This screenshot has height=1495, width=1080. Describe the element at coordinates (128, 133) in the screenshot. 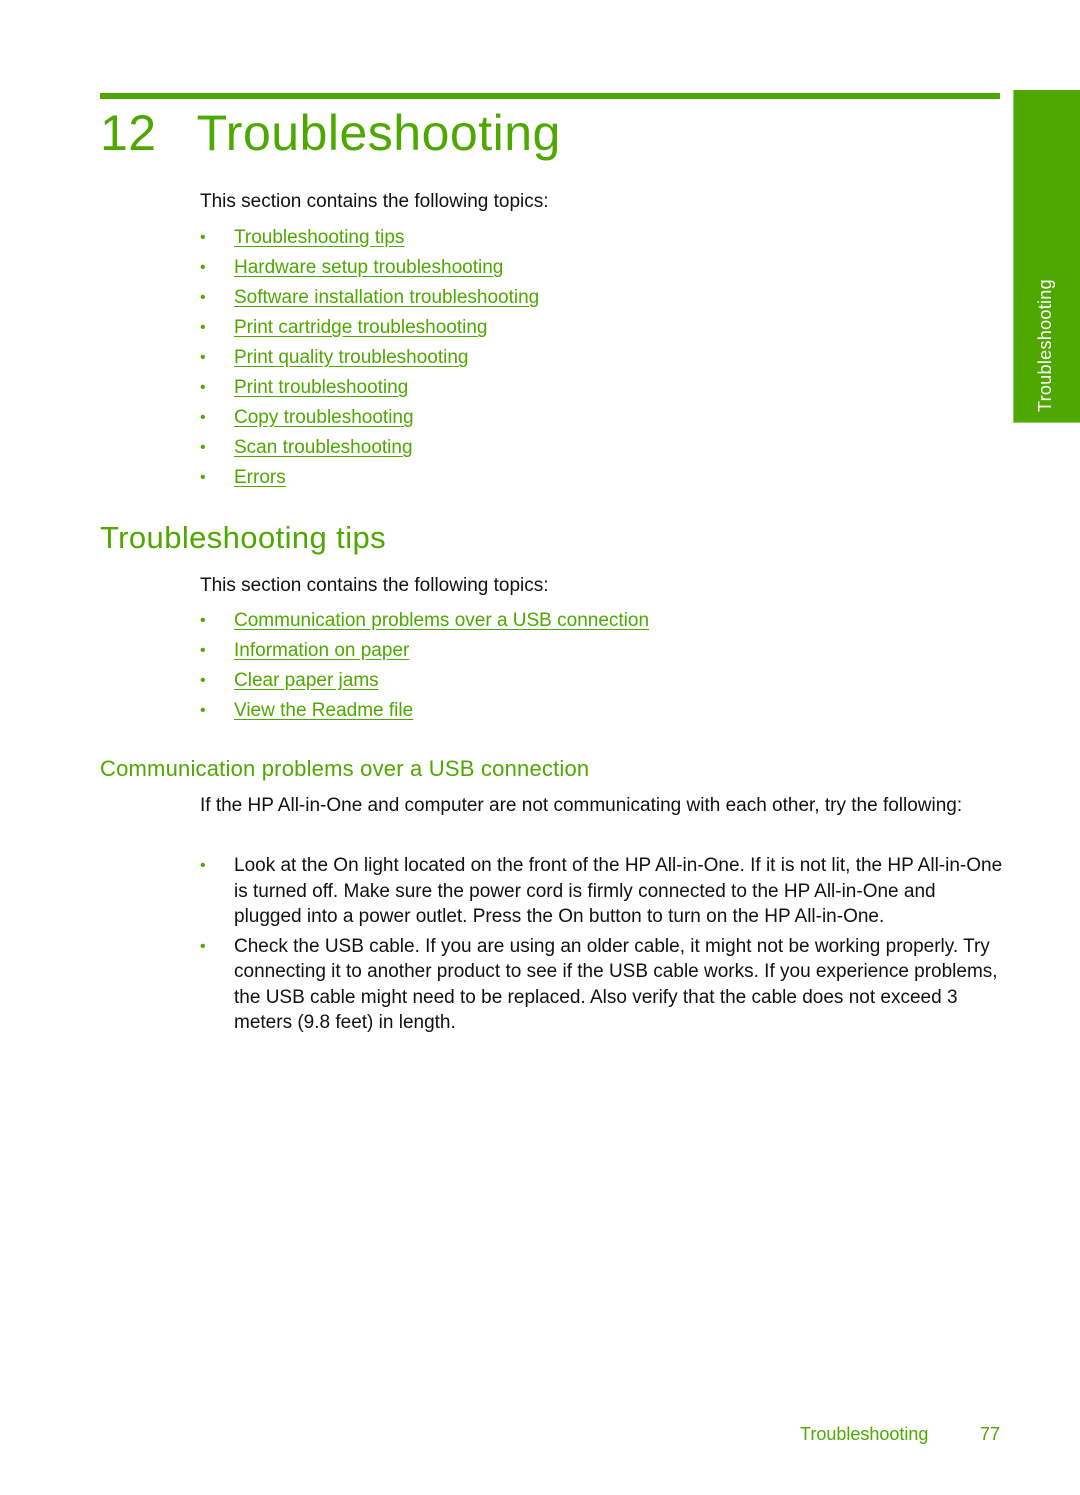

I see `chapter-number: 12` at that location.